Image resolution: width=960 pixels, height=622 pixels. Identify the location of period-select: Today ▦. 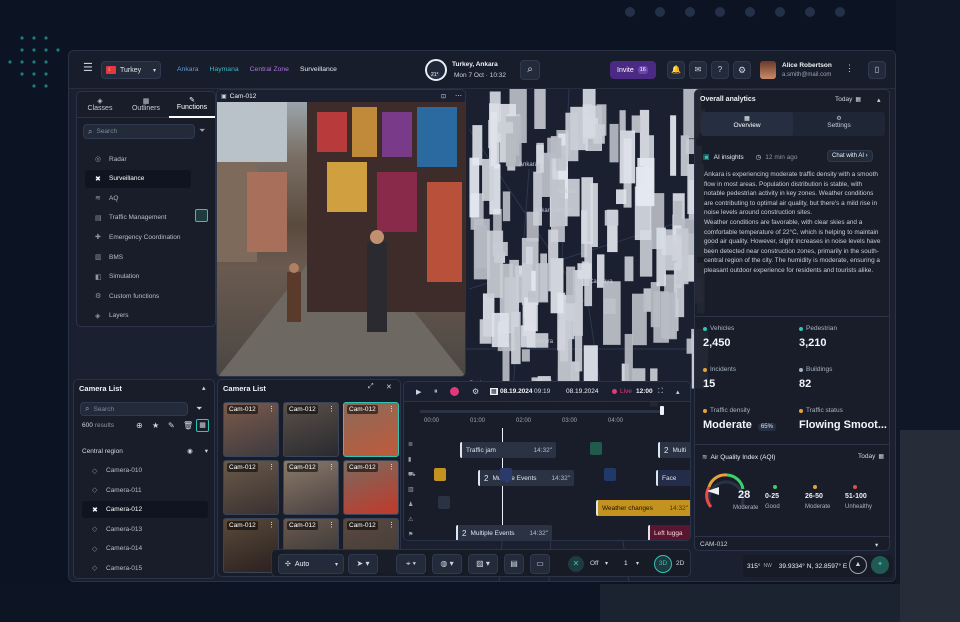
(848, 99).